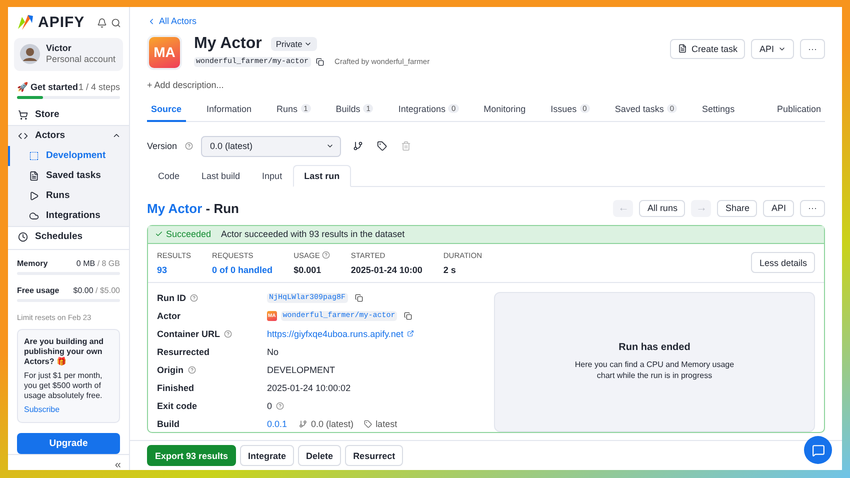  What do you see at coordinates (718, 110) in the screenshot?
I see `tab: Settings` at bounding box center [718, 110].